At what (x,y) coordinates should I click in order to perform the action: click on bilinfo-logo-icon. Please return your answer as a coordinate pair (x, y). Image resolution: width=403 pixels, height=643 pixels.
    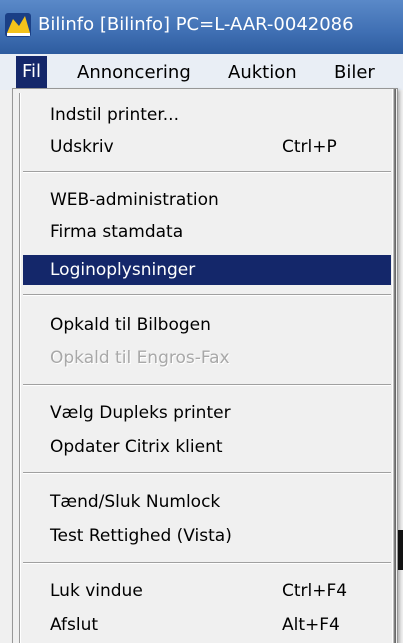
    Looking at the image, I should click on (18, 25).